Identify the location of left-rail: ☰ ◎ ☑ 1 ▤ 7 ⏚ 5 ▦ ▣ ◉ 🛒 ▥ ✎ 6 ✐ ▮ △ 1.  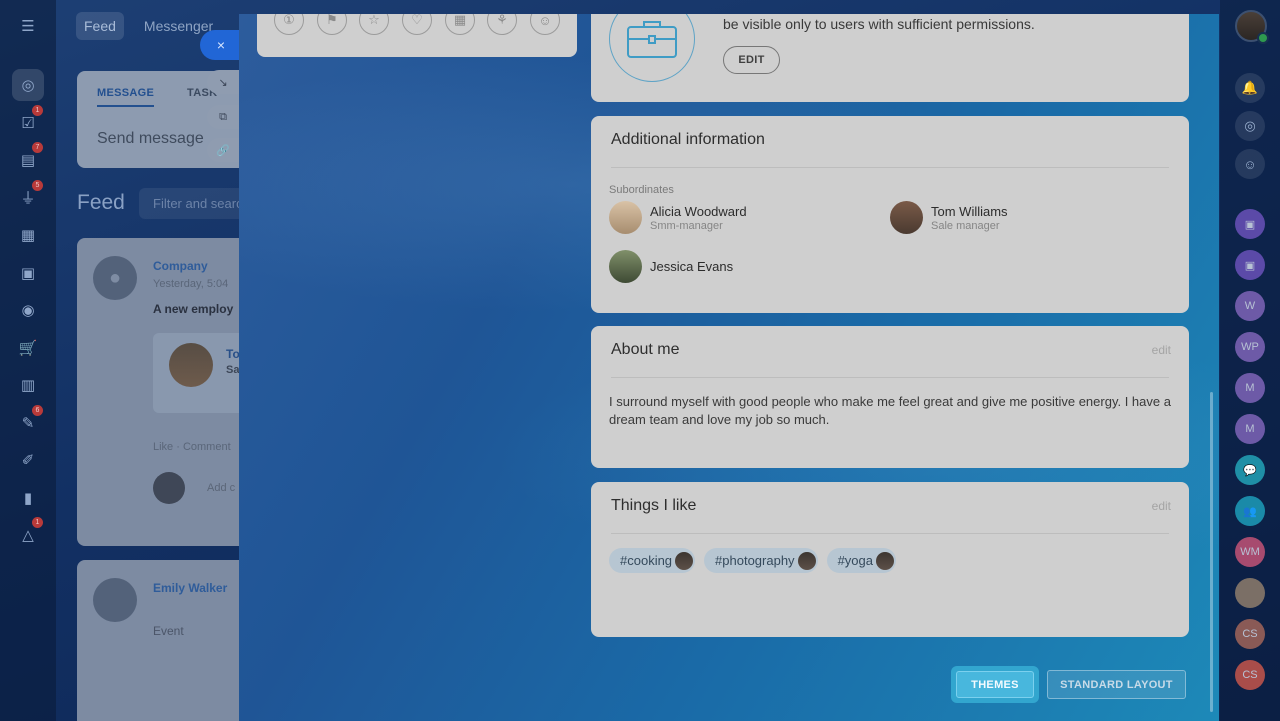
(28, 360).